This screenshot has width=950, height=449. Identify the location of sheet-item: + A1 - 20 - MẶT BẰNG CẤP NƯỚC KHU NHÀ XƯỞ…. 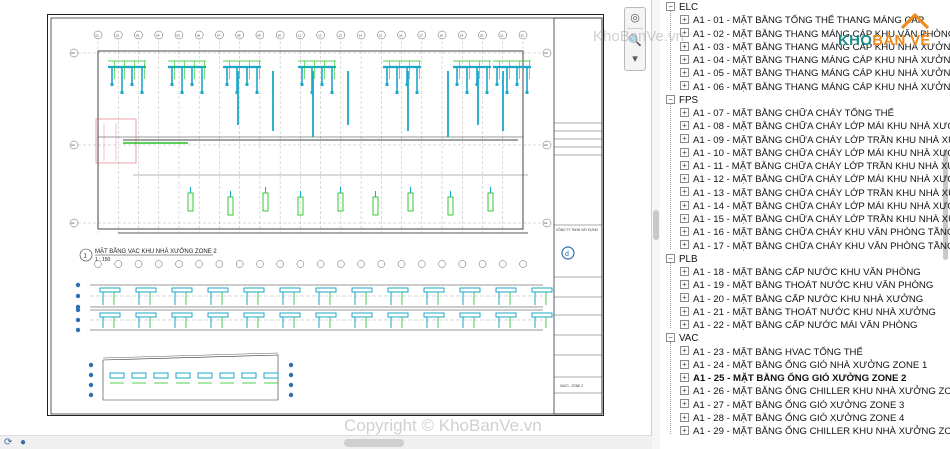
(801, 299).